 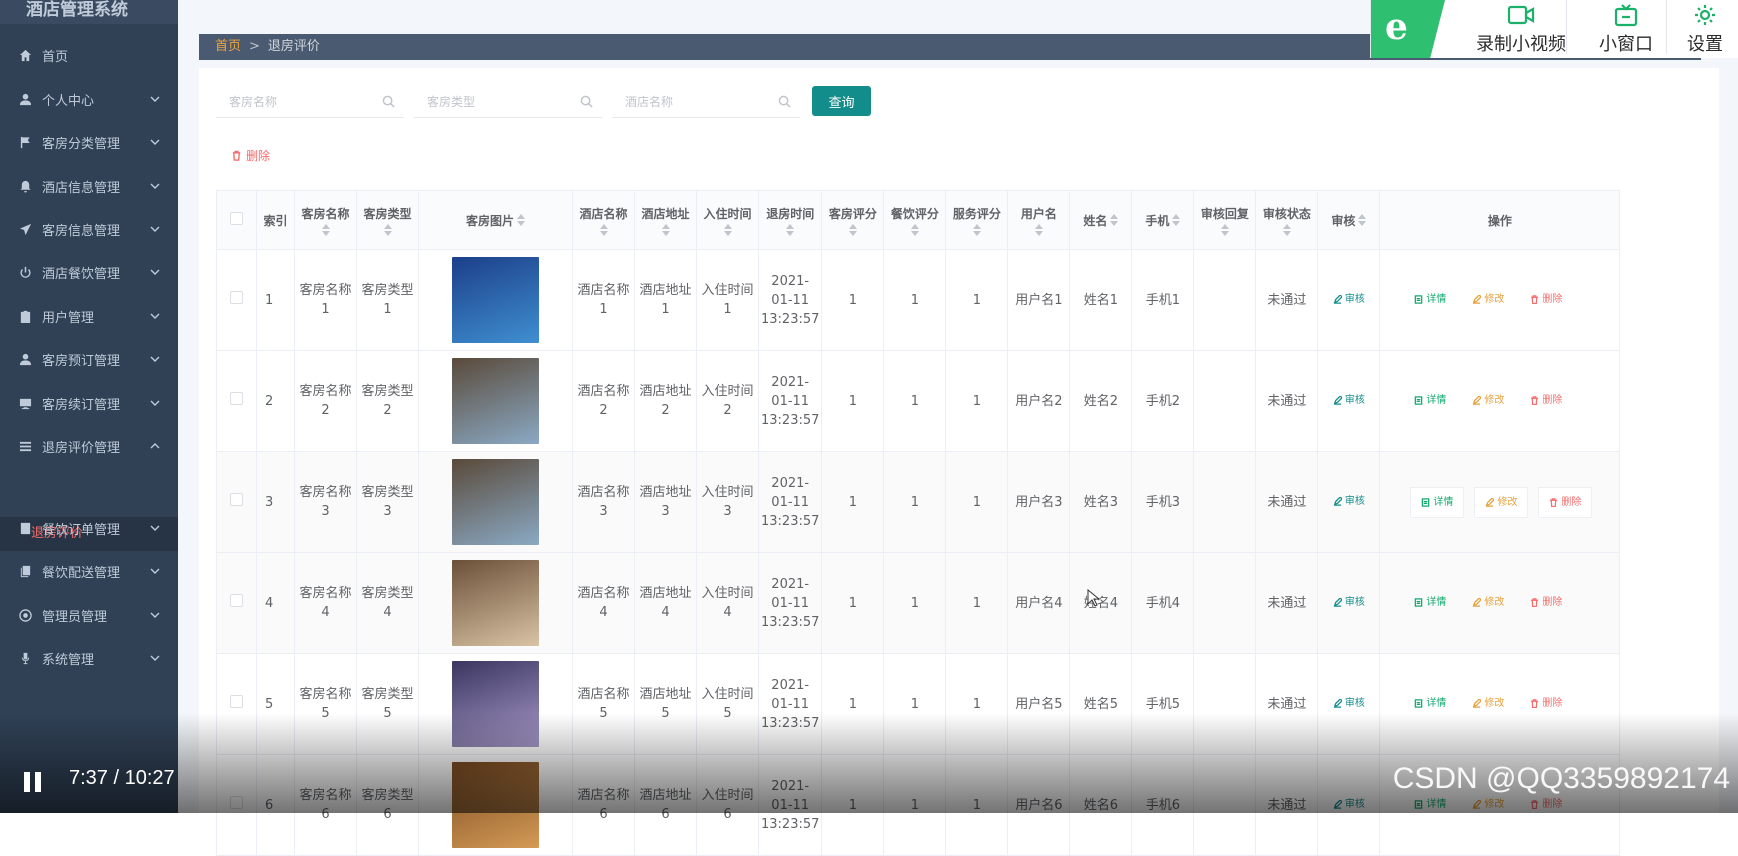 What do you see at coordinates (228, 46) in the screenshot?
I see `breadcrumb-home: 首页` at bounding box center [228, 46].